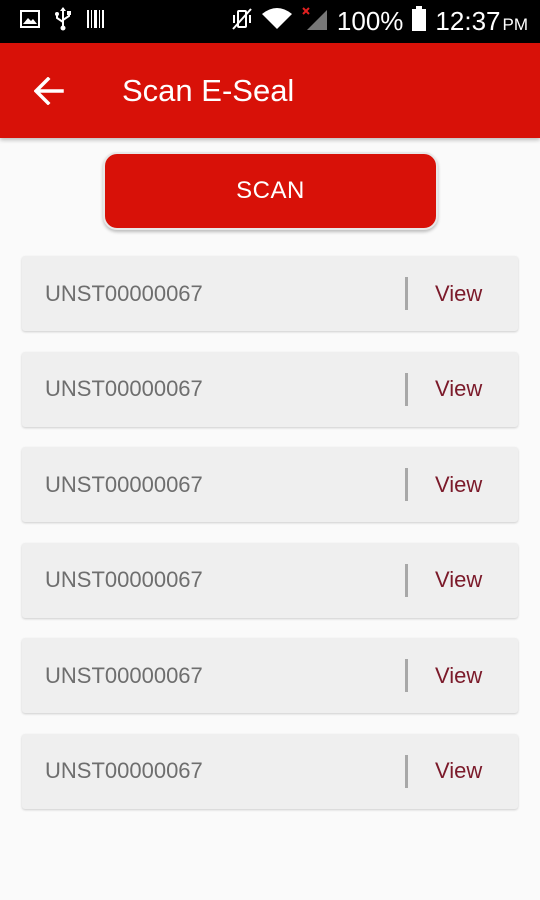 This screenshot has width=540, height=900. What do you see at coordinates (277, 21) in the screenshot?
I see `wifi-icon` at bounding box center [277, 21].